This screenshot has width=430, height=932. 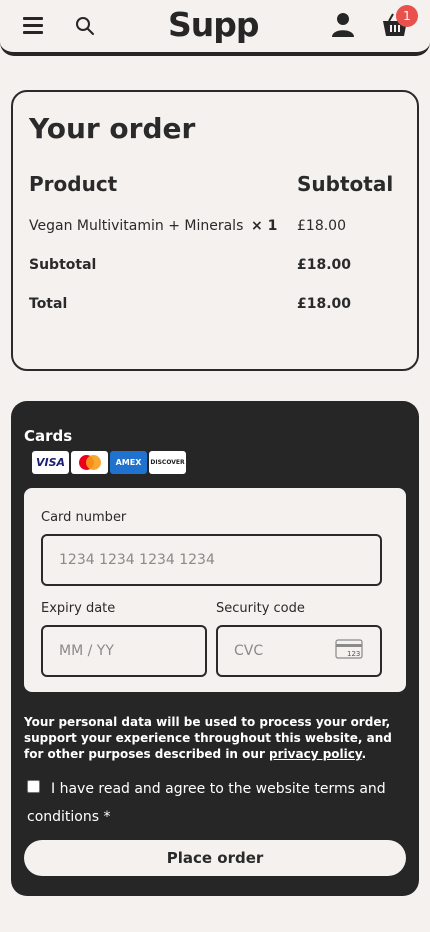 I want to click on order-item-quantity: × 1, so click(x=264, y=226).